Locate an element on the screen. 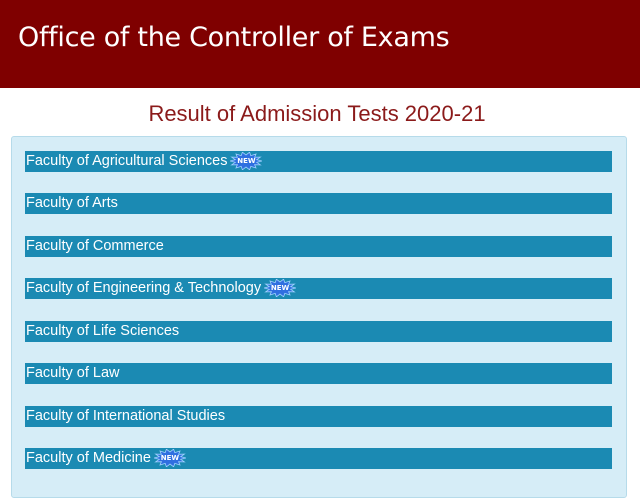 The image size is (640, 498). faculty-link-medicine: Faculty of Medicine NEW is located at coordinates (318, 458).